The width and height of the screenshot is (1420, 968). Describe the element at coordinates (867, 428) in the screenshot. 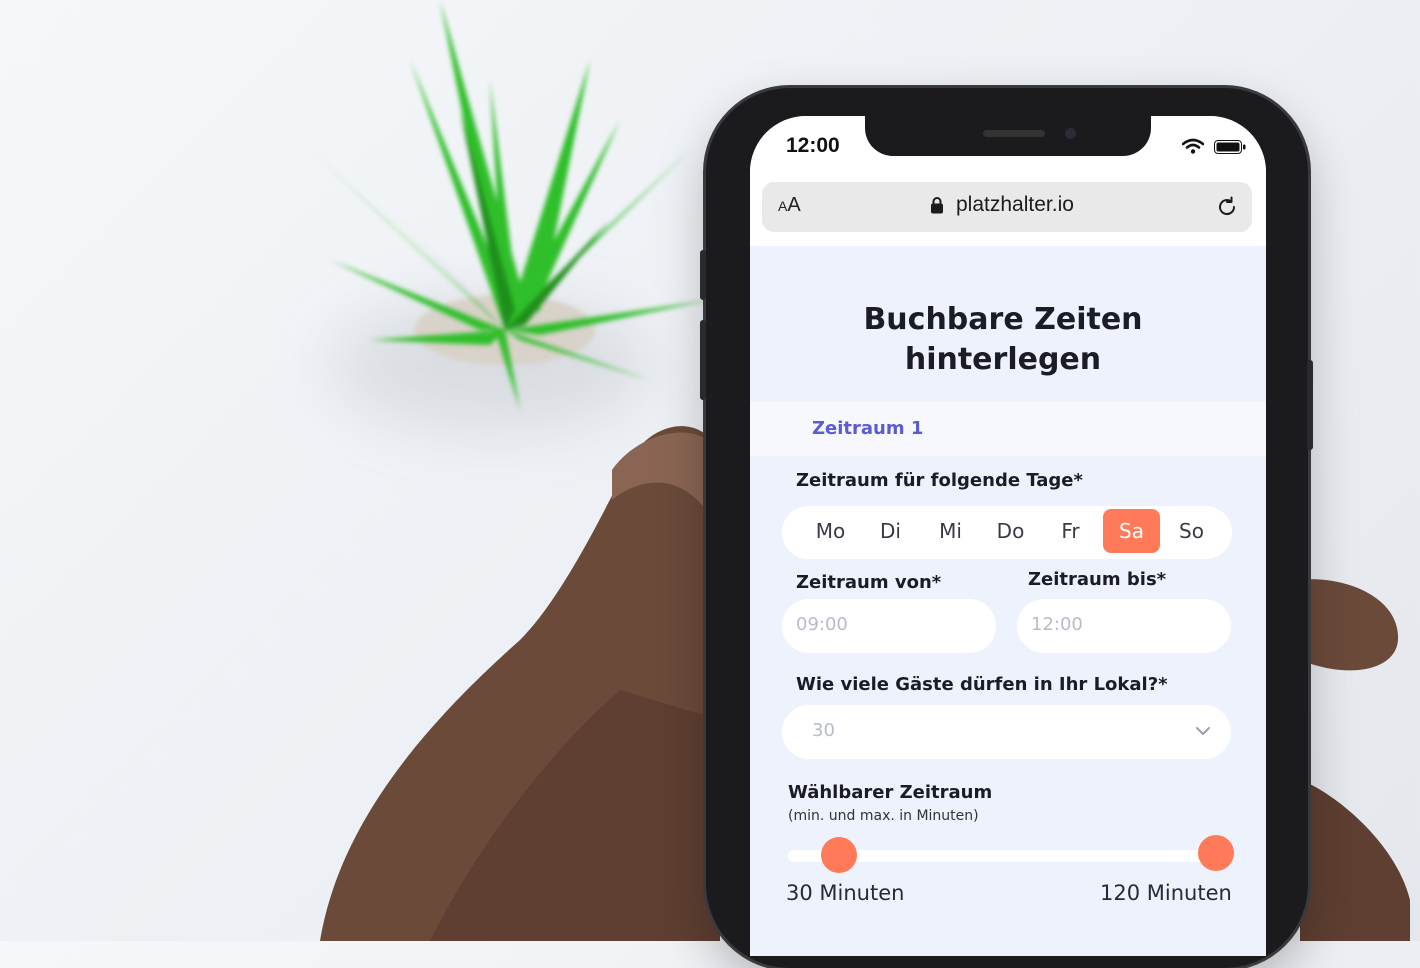

I see `section-label: Zeitraum 1` at that location.